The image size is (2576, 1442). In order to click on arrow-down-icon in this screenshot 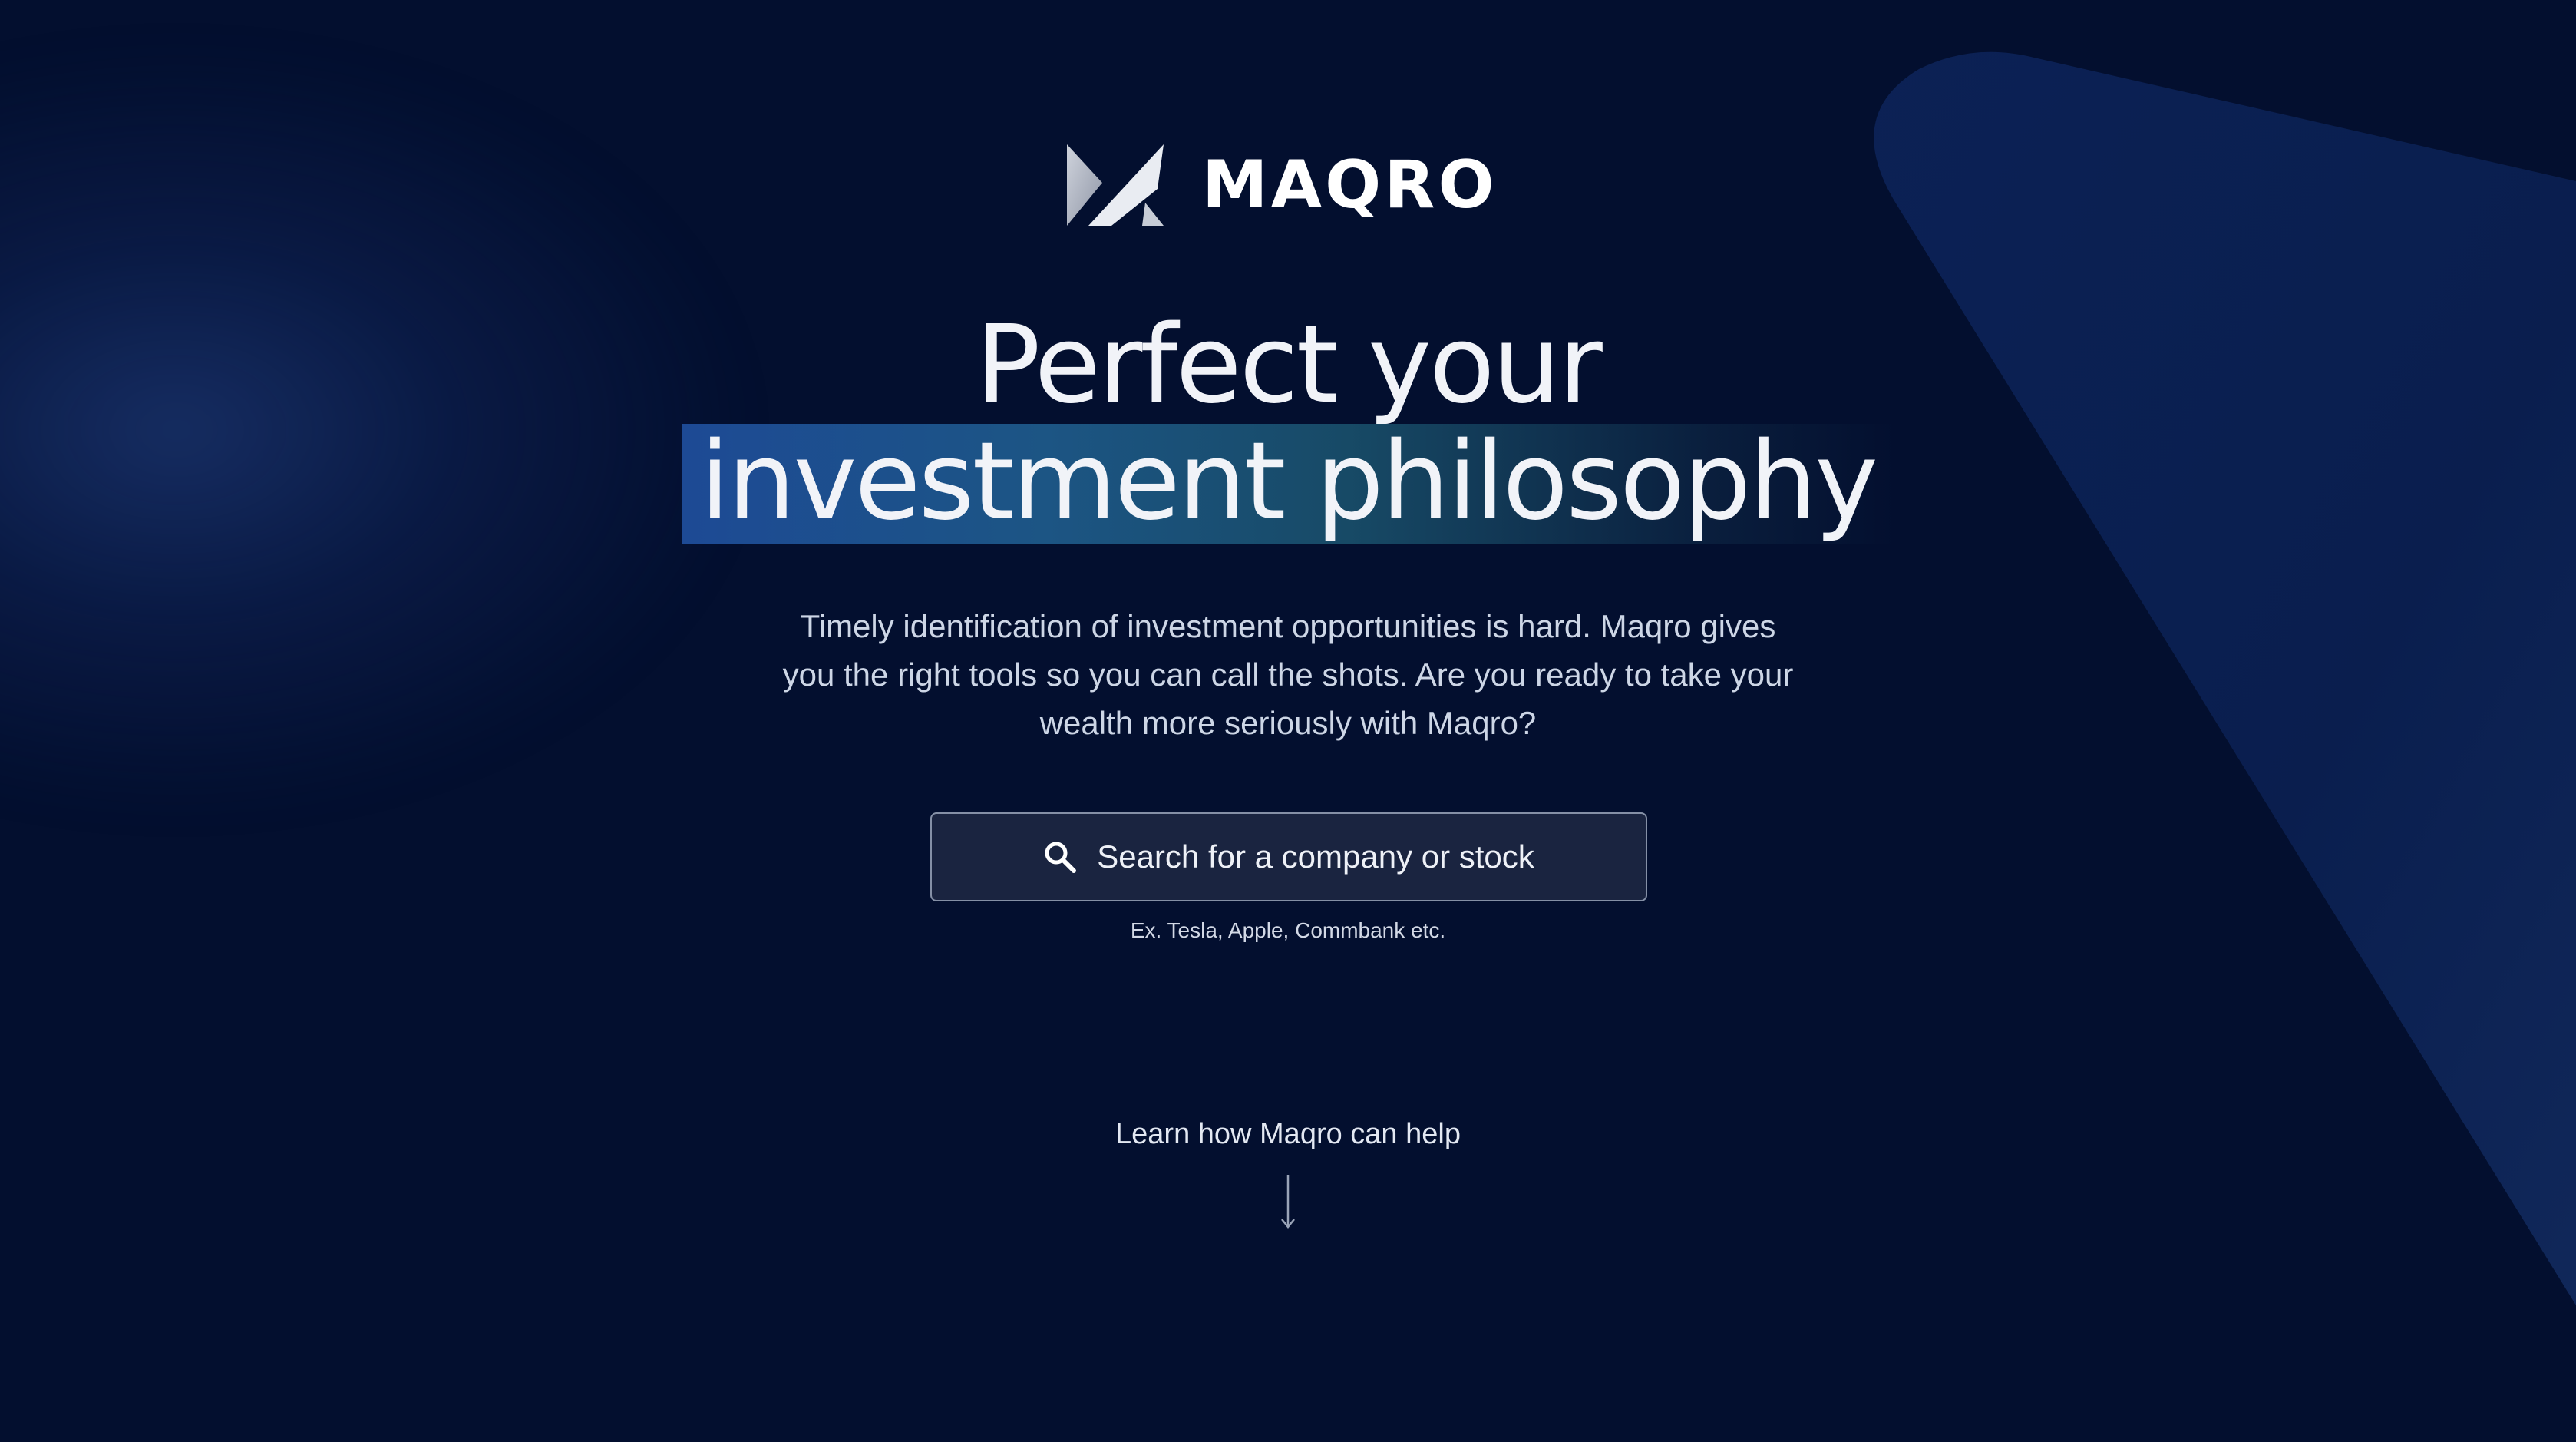, I will do `click(1288, 1202)`.